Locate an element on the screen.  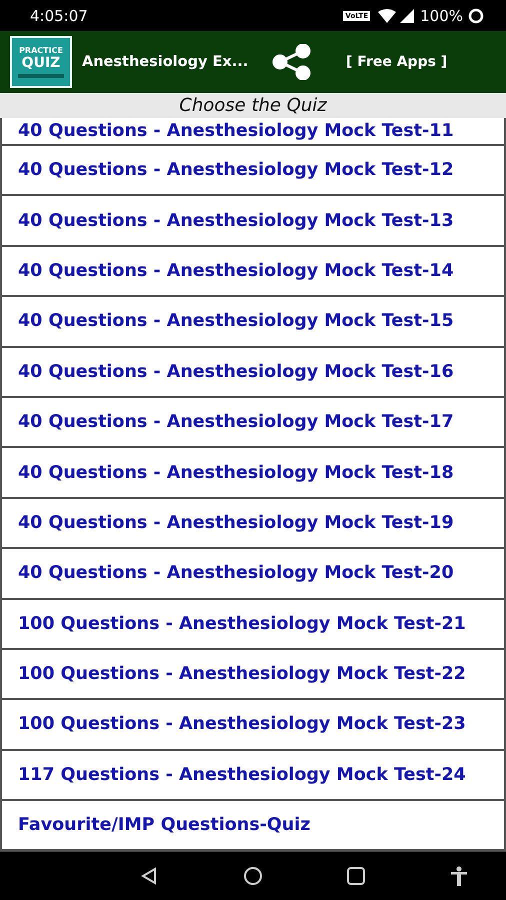
home-icon is located at coordinates (252, 876).